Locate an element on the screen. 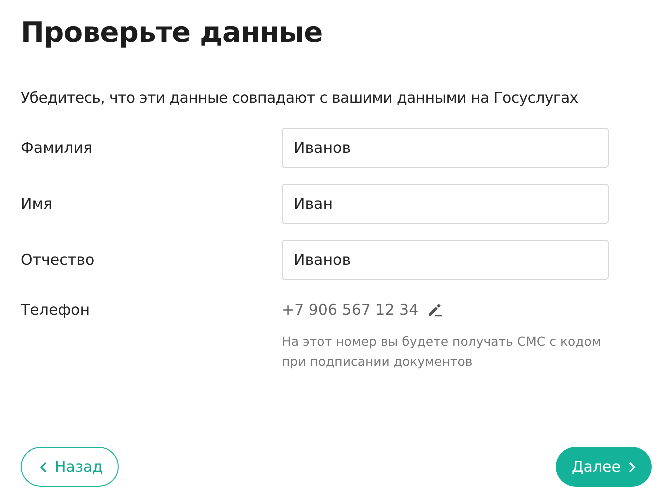 The height and width of the screenshot is (504, 670). field-label: Отчество is located at coordinates (58, 260).